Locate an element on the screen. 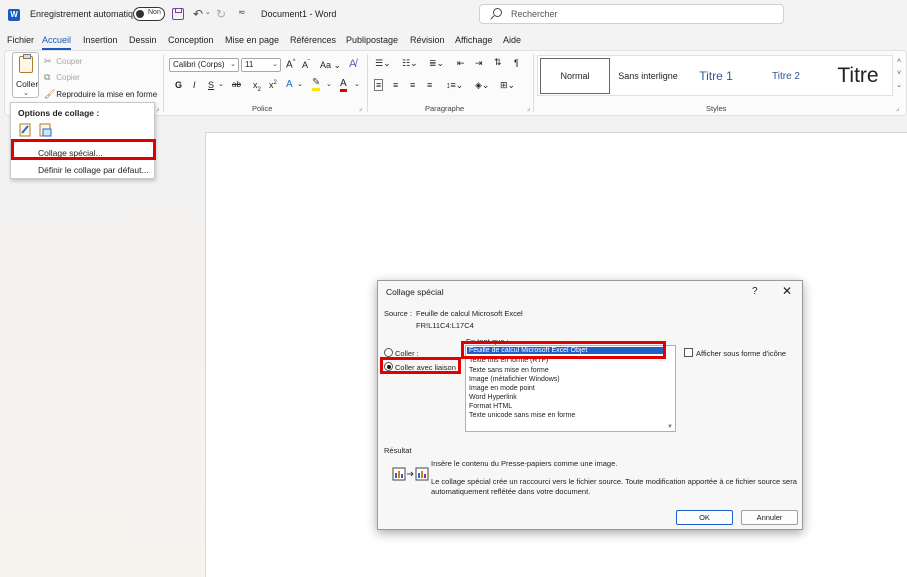 The image size is (907, 577). font-size-combo: 11 ⌄ is located at coordinates (261, 65).